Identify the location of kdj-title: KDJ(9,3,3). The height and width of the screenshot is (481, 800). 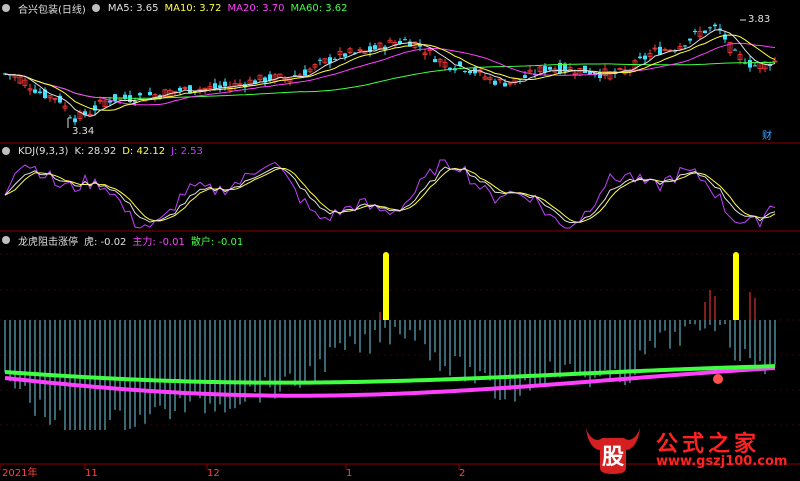
(43, 151).